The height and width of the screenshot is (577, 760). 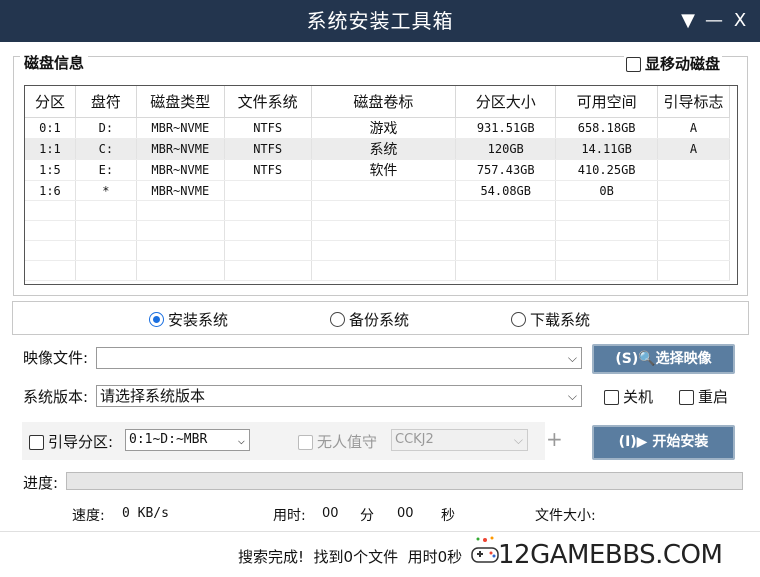 I want to click on select-image-button: (S)🔍选择映像, so click(x=663, y=359).